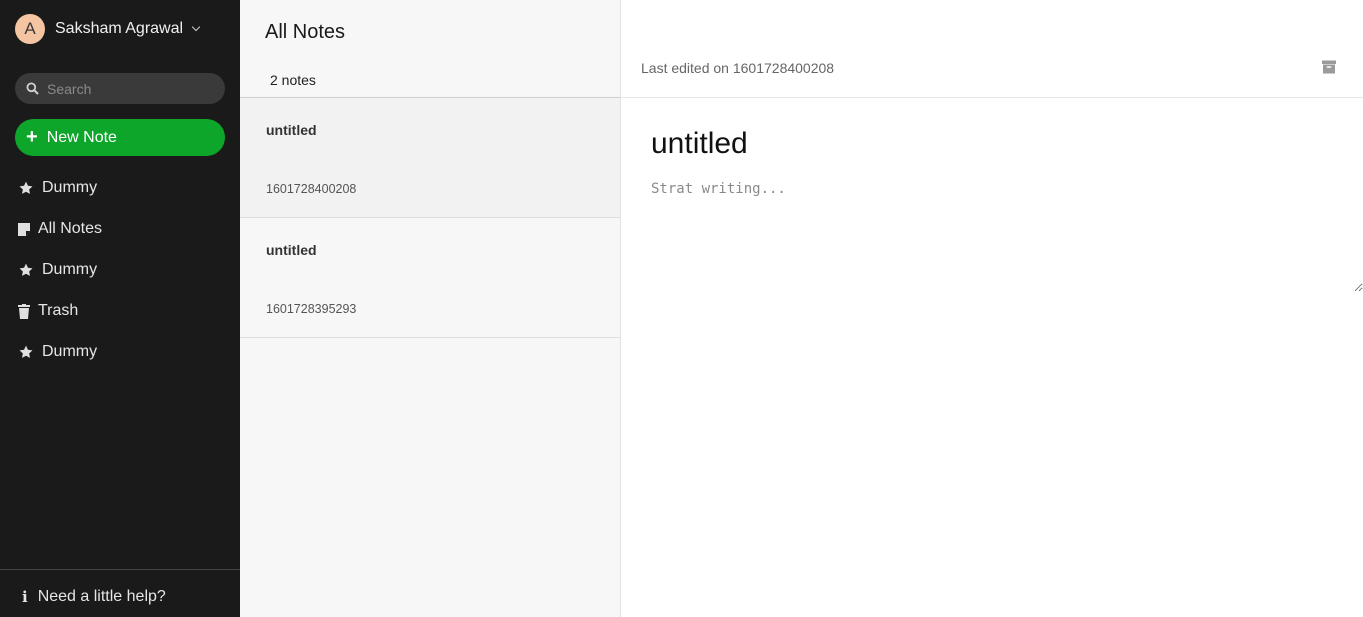  I want to click on note-icon, so click(24, 229).